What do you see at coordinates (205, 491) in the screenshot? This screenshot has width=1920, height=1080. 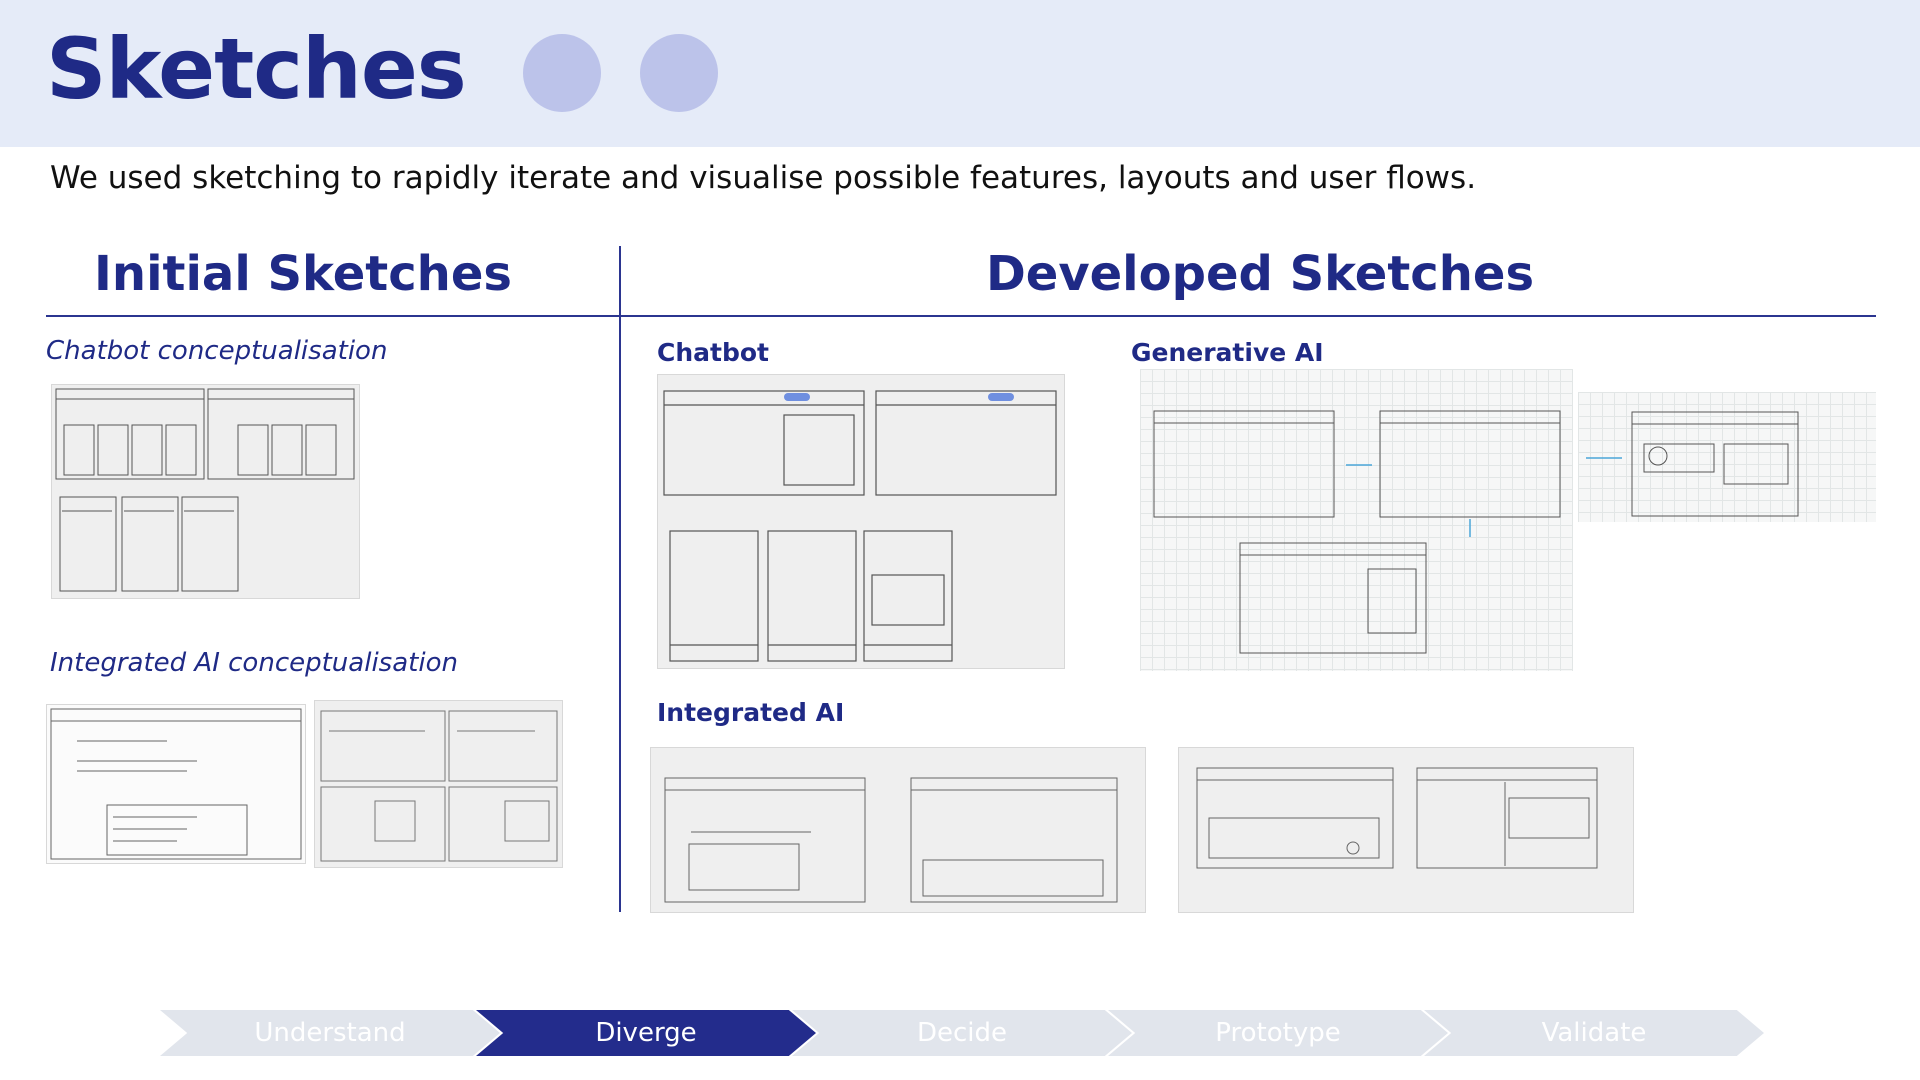 I see `chatbot-conceptualisation-sketch` at bounding box center [205, 491].